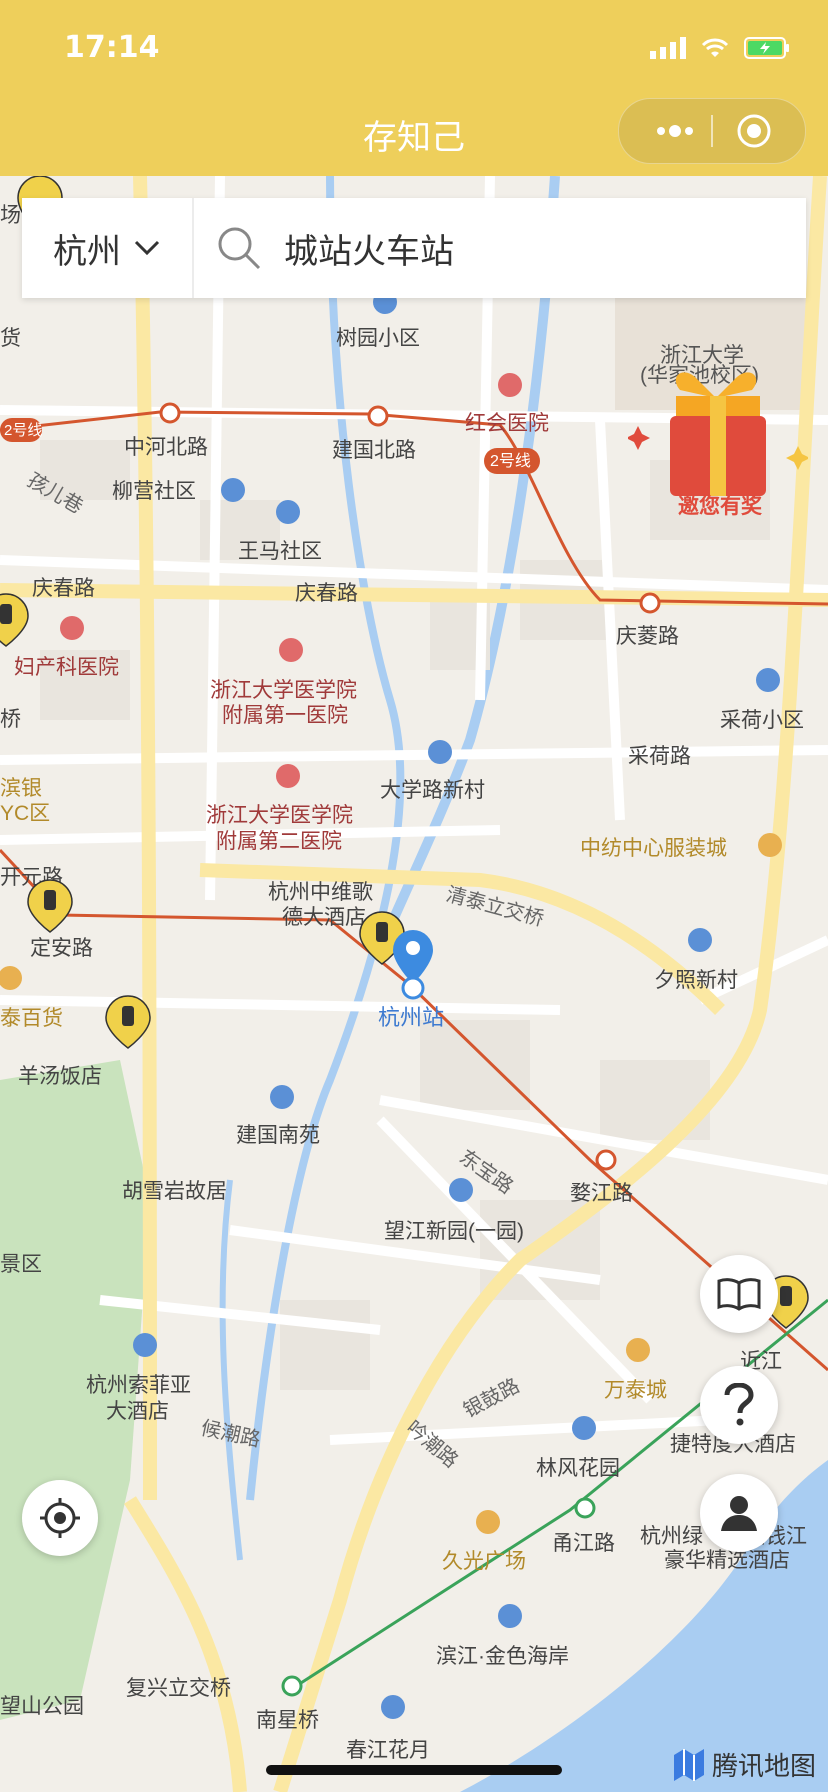  Describe the element at coordinates (718, 446) in the screenshot. I see `promo-gift: 邀您有奖` at that location.